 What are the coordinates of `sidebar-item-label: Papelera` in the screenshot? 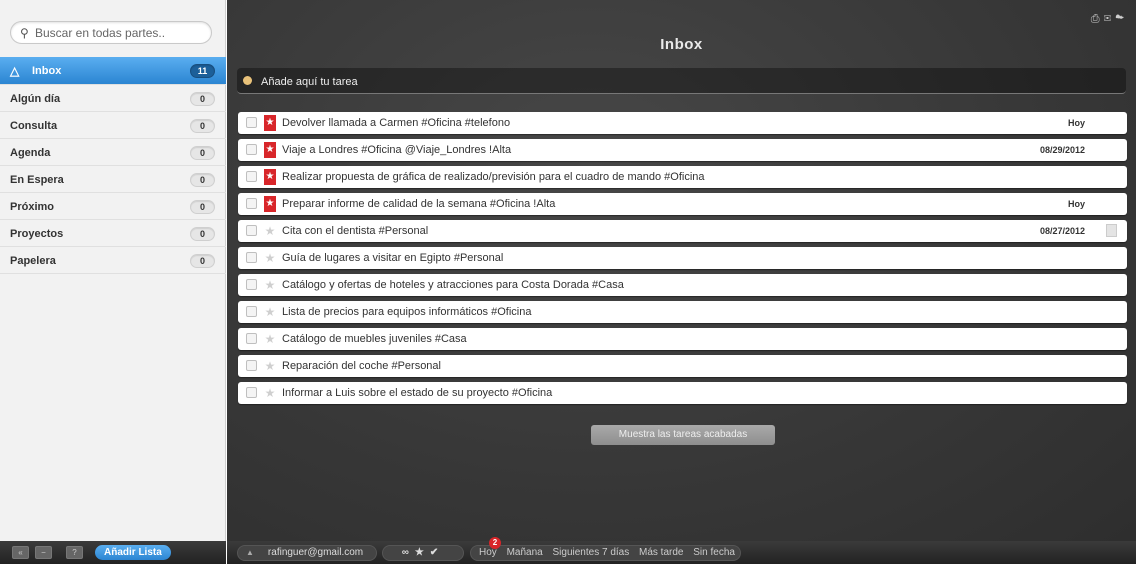 It's located at (33, 261).